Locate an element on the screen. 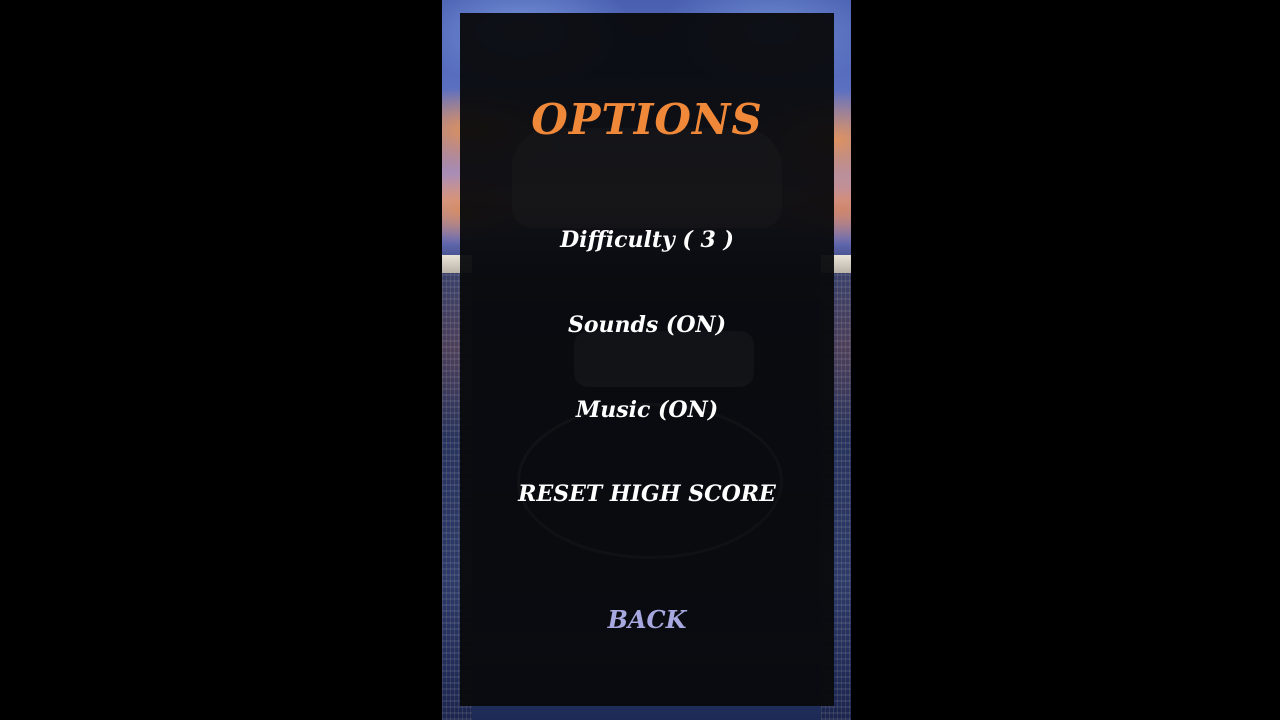 The image size is (1280, 720). back-button: BACK is located at coordinates (647, 619).